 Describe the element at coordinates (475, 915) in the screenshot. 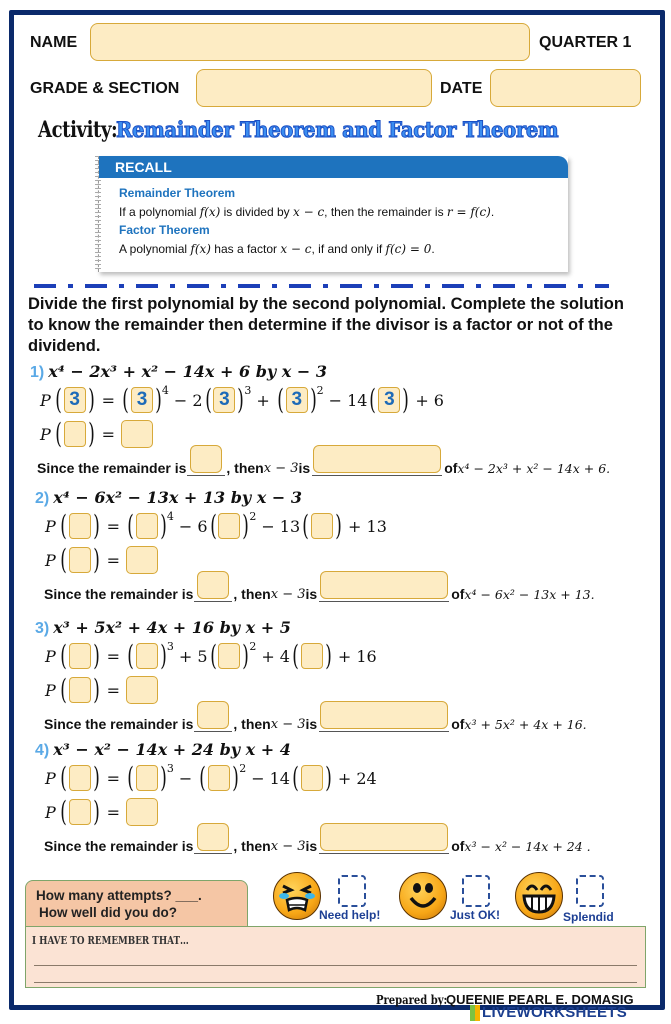

I see `just-ok-label: Just OK!` at that location.